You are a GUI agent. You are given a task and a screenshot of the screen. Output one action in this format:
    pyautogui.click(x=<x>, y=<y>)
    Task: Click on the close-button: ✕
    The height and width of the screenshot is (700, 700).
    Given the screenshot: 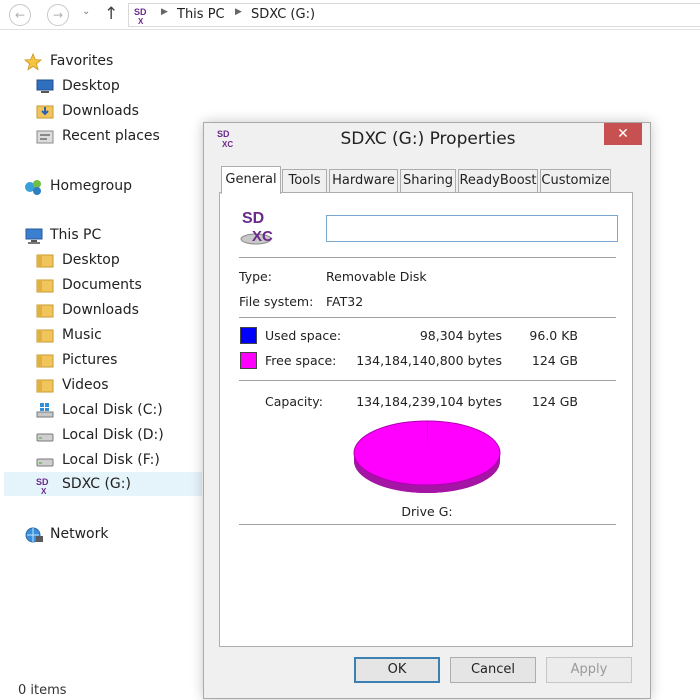 What is the action you would take?
    pyautogui.click(x=623, y=134)
    